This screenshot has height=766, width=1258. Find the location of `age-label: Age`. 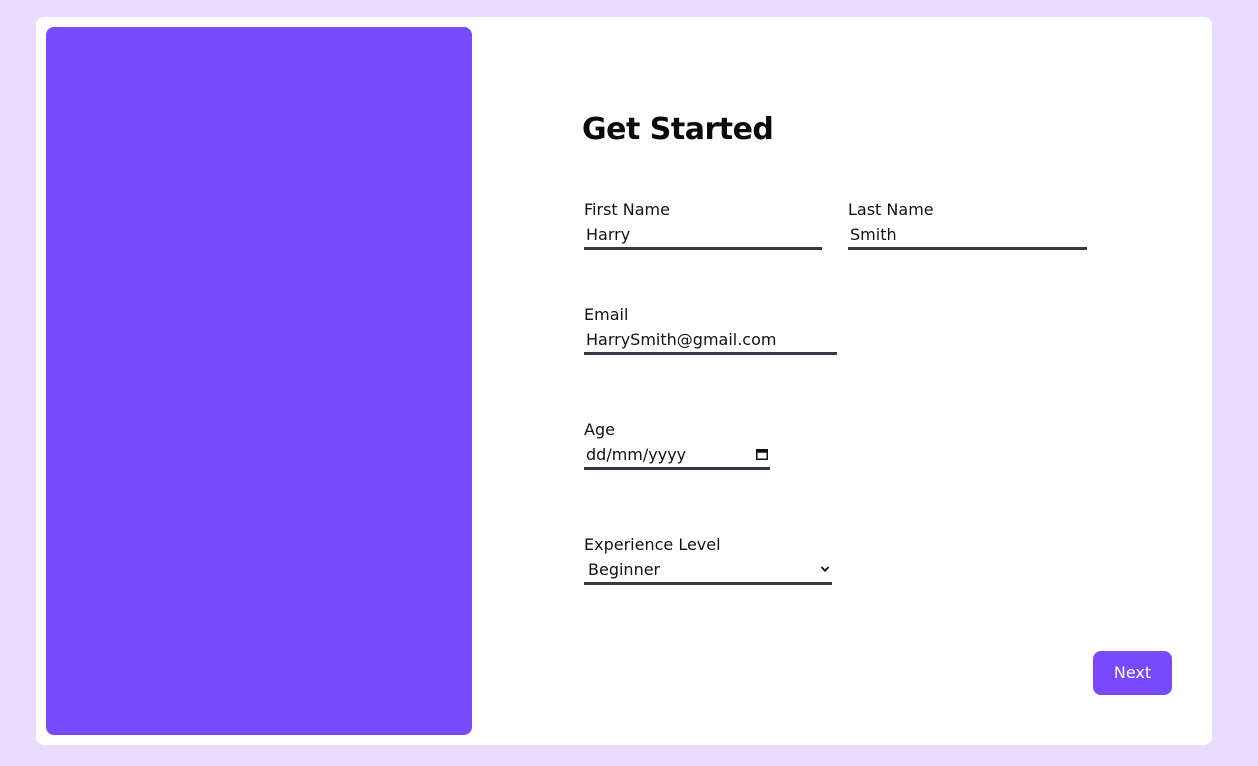

age-label: Age is located at coordinates (599, 429).